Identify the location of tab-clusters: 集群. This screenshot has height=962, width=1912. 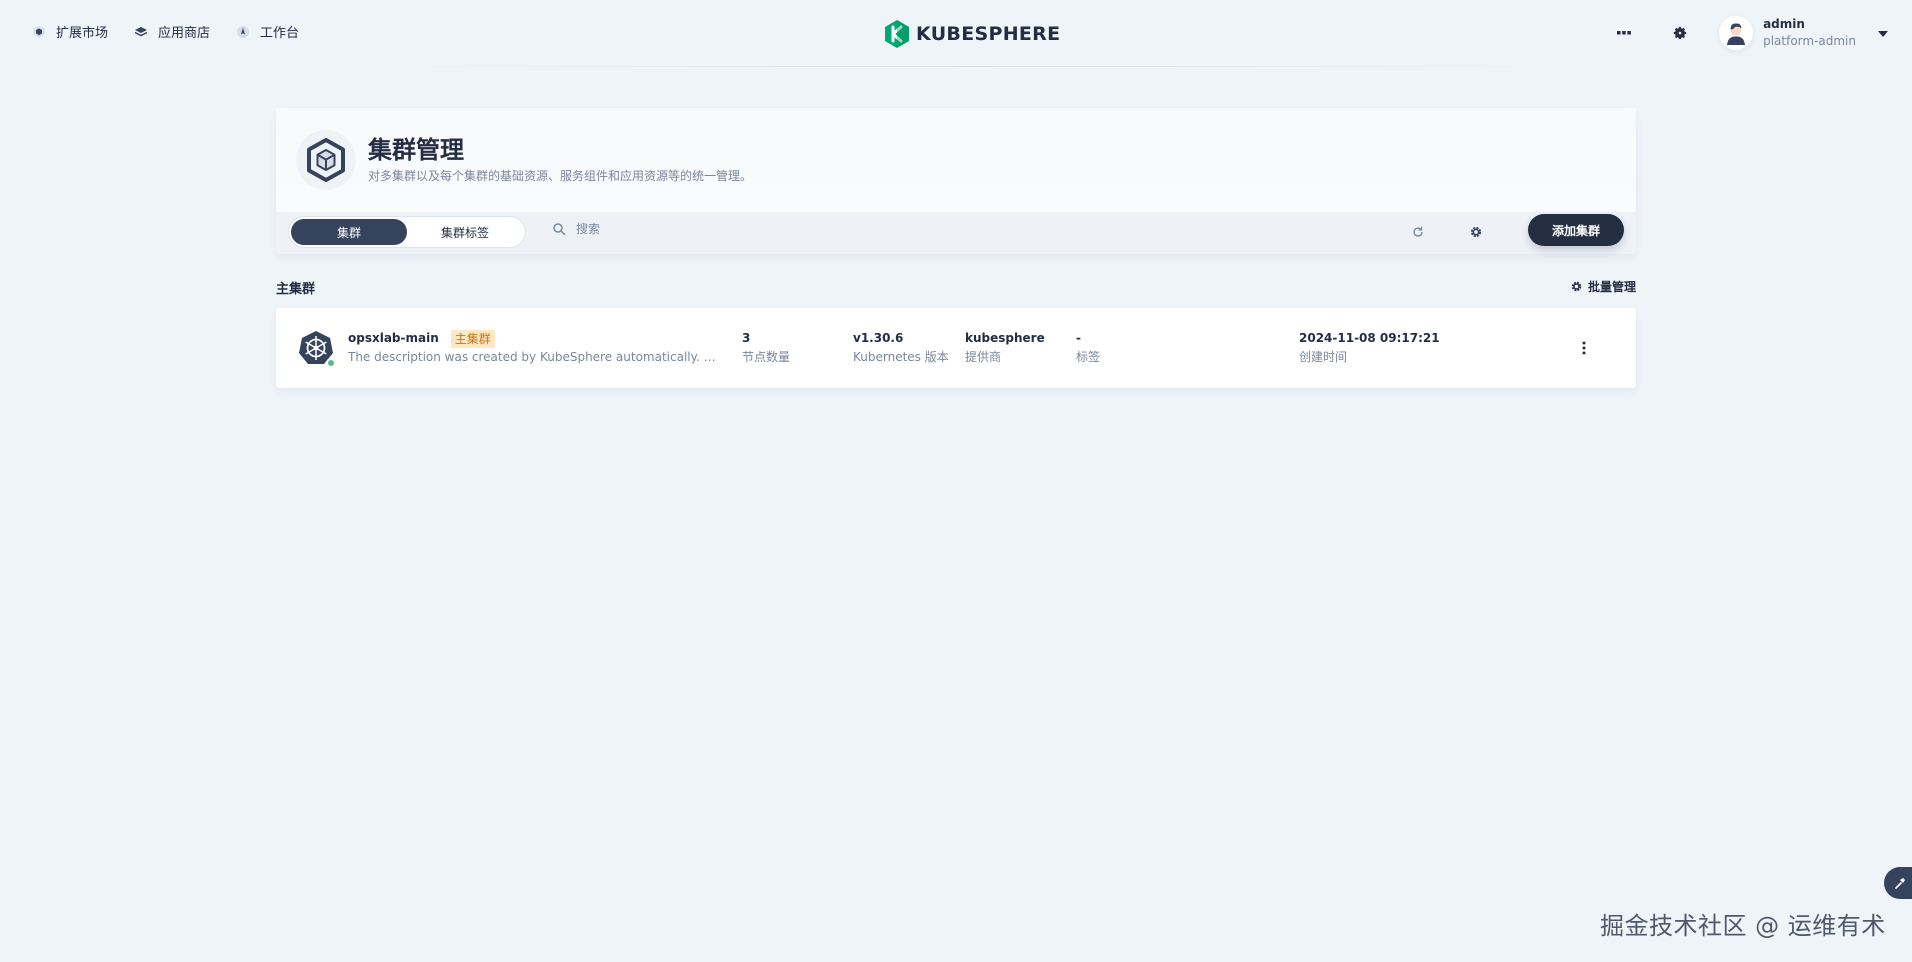
(349, 232).